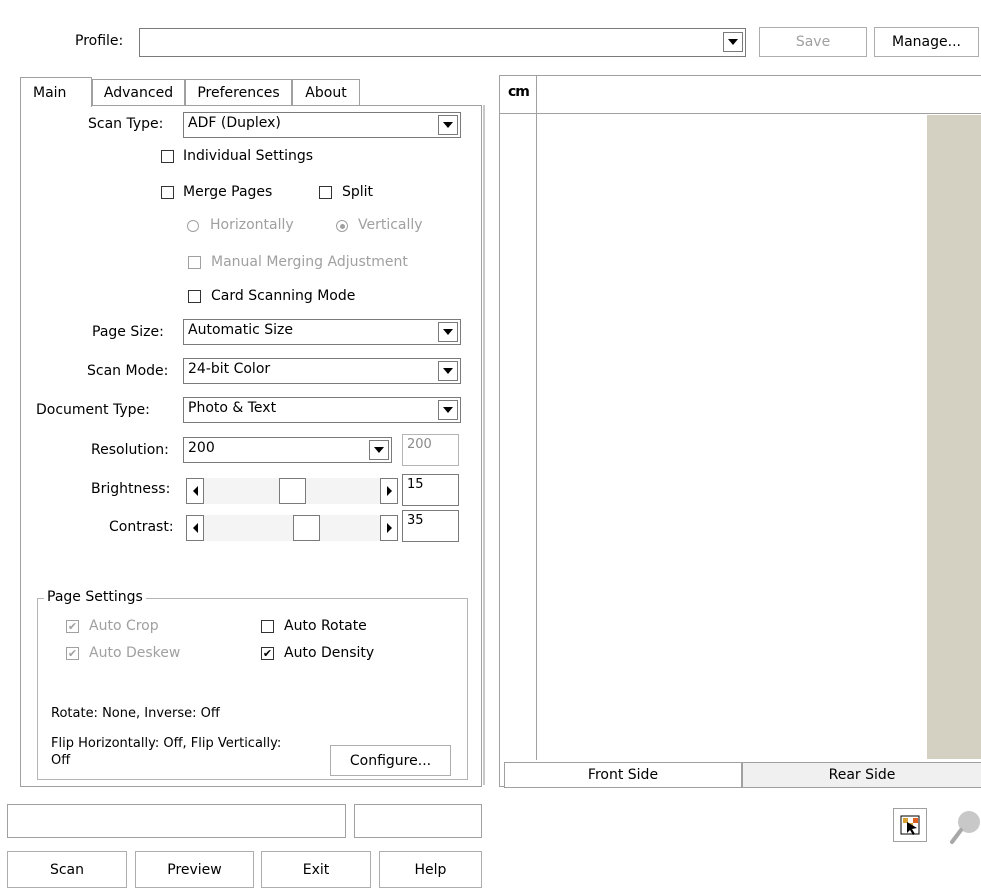 Image resolution: width=981 pixels, height=888 pixels. Describe the element at coordinates (418, 821) in the screenshot. I see `status-field-right` at that location.